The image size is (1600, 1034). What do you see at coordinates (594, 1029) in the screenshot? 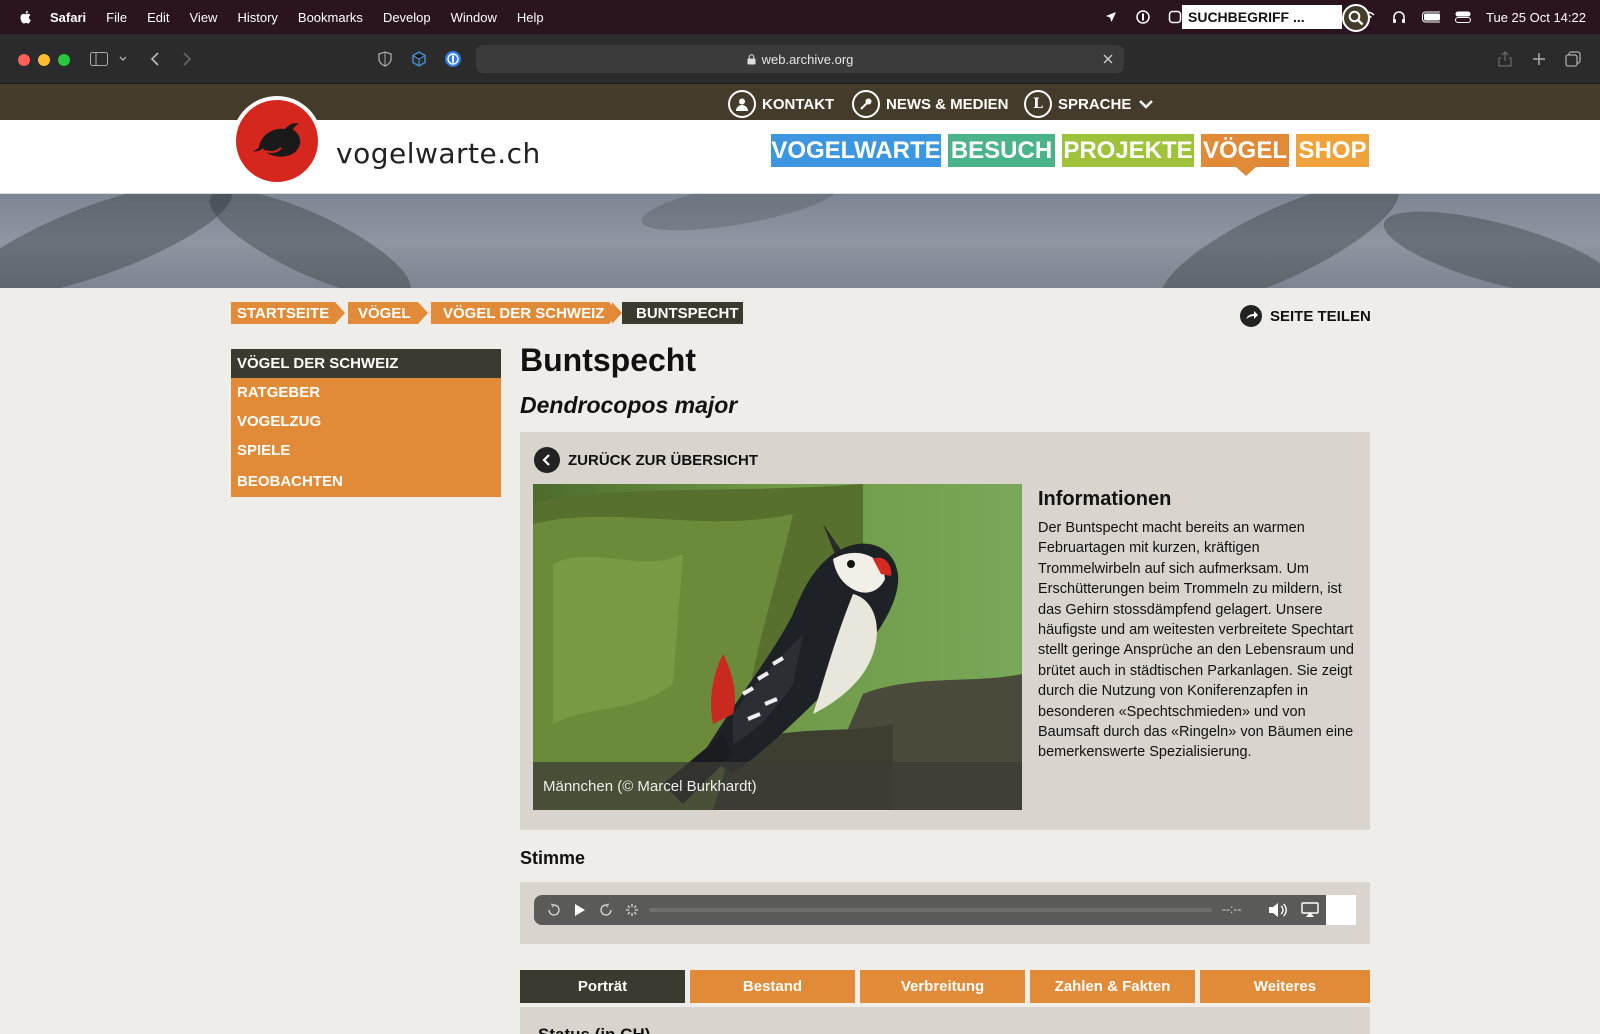
I see `status-heading: Status (in CH)` at bounding box center [594, 1029].